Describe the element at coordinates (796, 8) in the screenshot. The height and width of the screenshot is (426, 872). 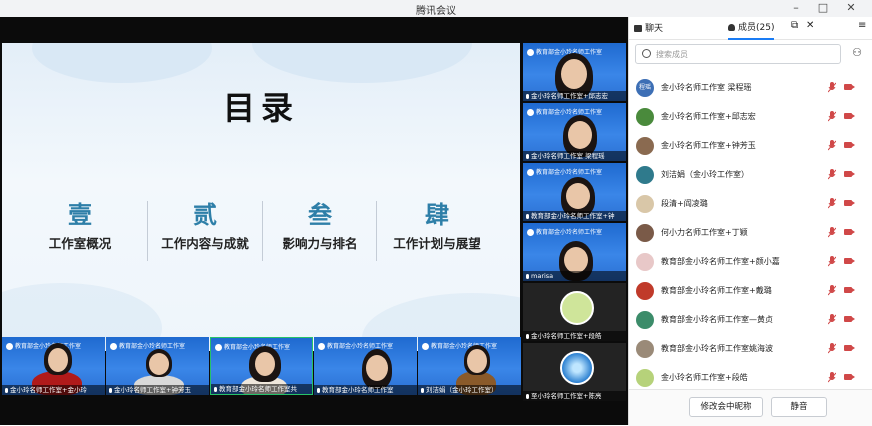
I see `minimize-button: –` at that location.